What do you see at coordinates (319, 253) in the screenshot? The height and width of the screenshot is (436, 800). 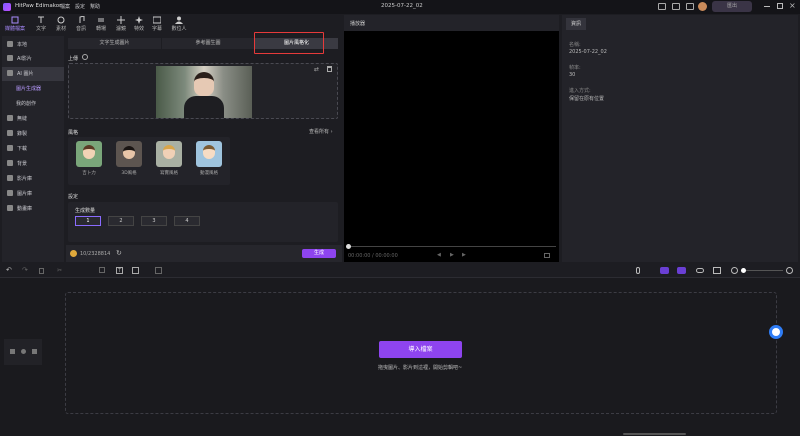 I see `generate-button: 生成` at bounding box center [319, 253].